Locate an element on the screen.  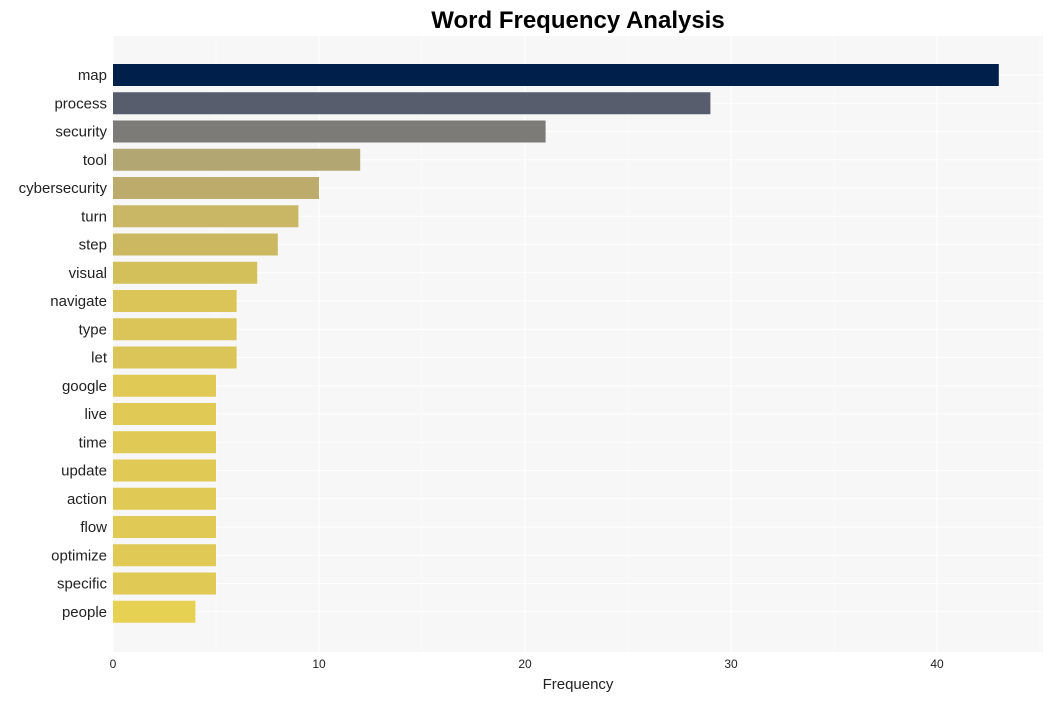
bar-navigate is located at coordinates (175, 301).